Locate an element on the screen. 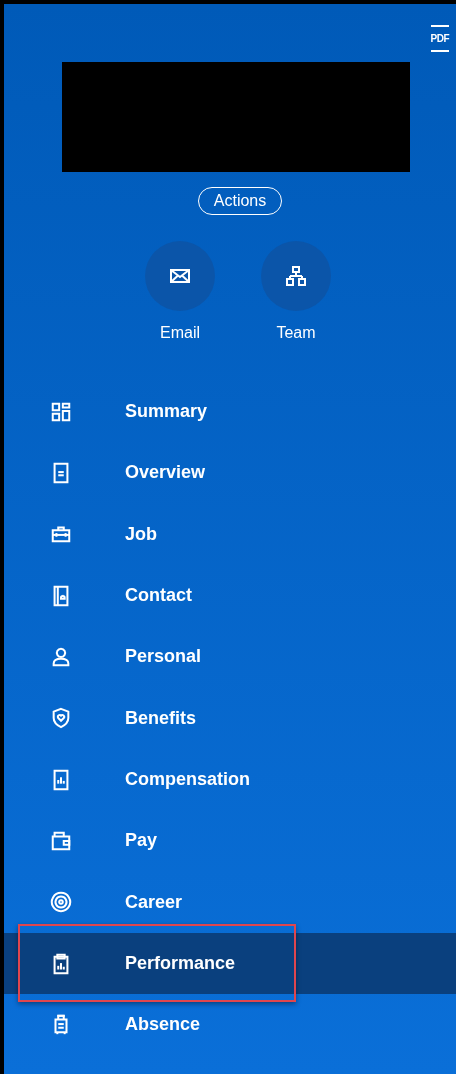 The height and width of the screenshot is (1074, 456). nav-item: Pay is located at coordinates (230, 841).